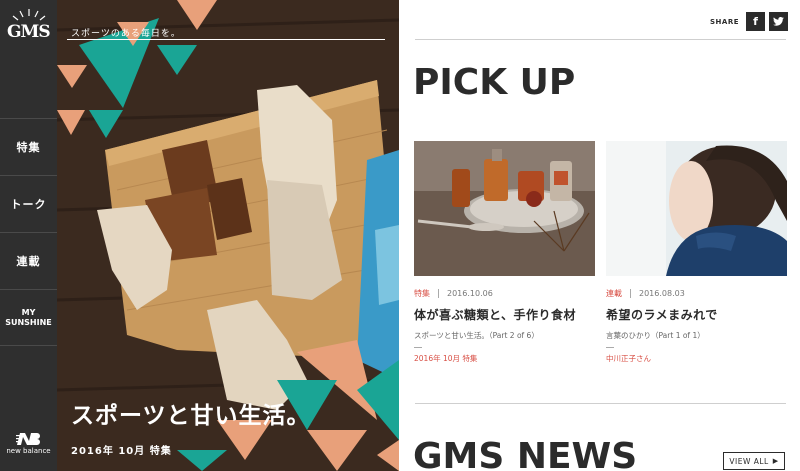 The width and height of the screenshot is (800, 471). I want to click on footer-logo-text: new balance, so click(28, 451).